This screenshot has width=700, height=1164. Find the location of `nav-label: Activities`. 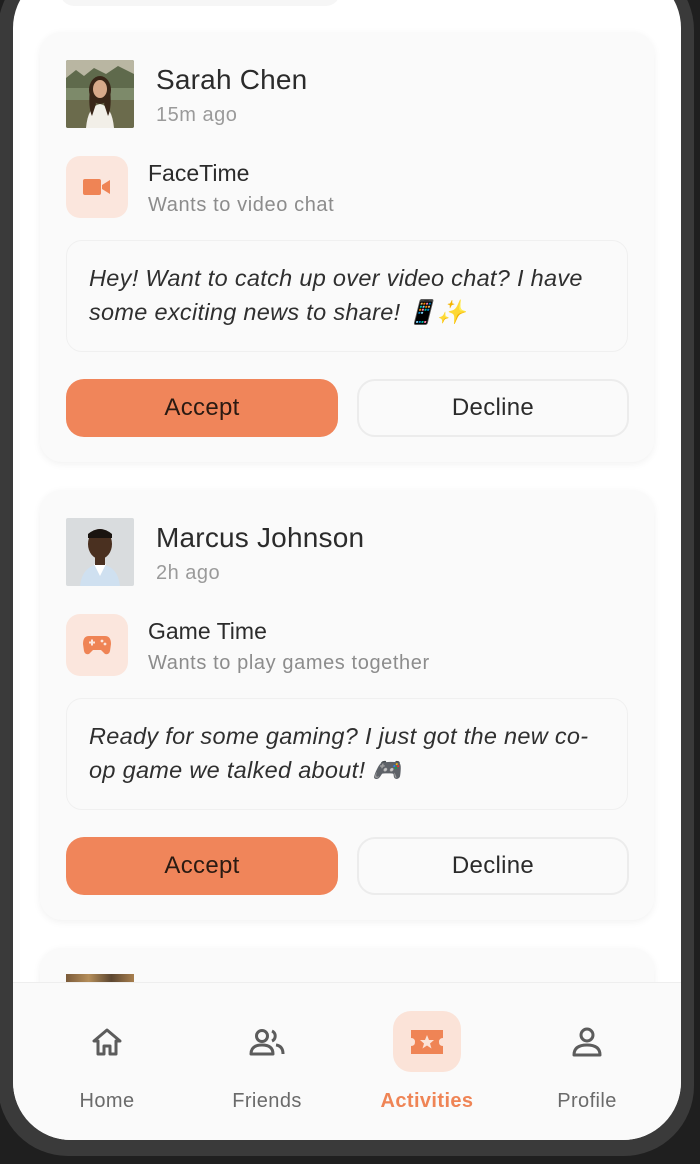

nav-label: Activities is located at coordinates (427, 1101).